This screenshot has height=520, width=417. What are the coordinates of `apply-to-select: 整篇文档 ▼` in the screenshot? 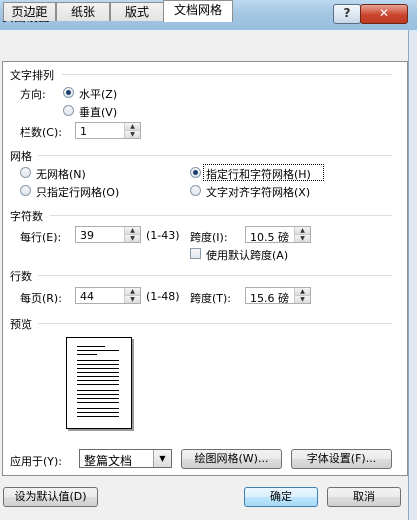 It's located at (125, 458).